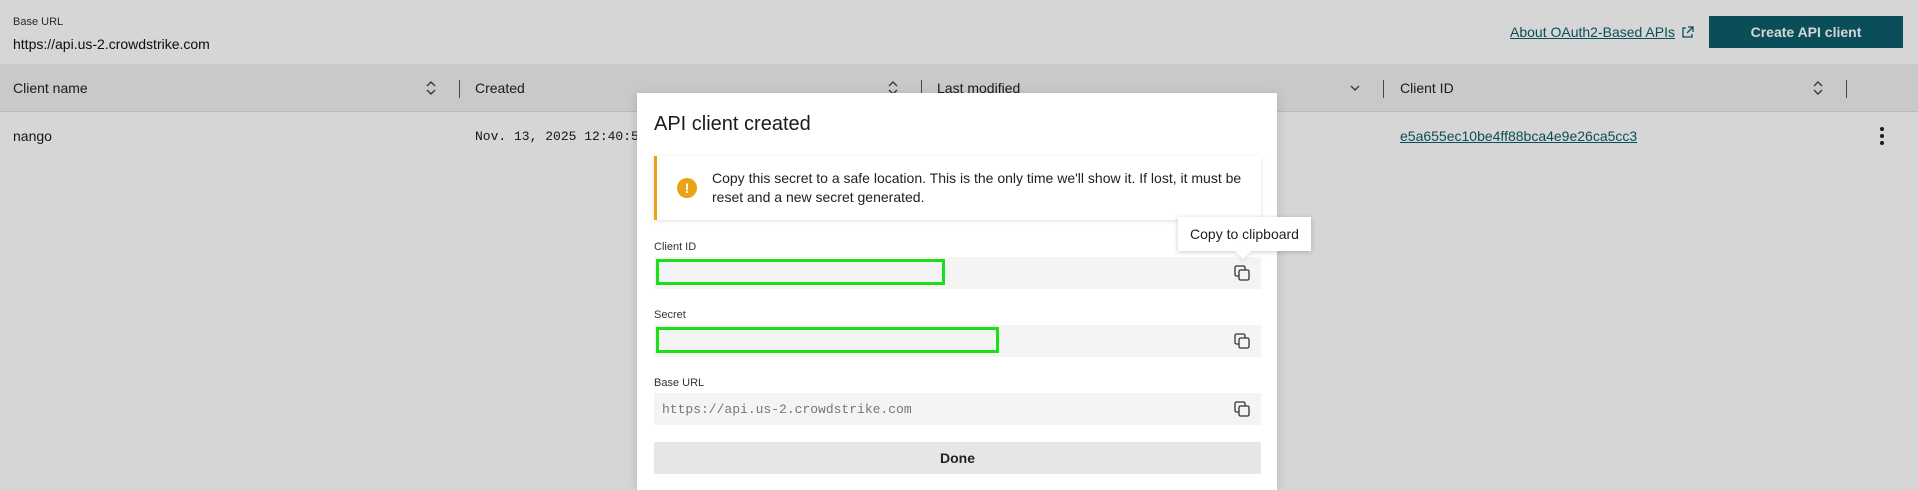  Describe the element at coordinates (827, 340) in the screenshot. I see `secret-value-highlight` at that location.